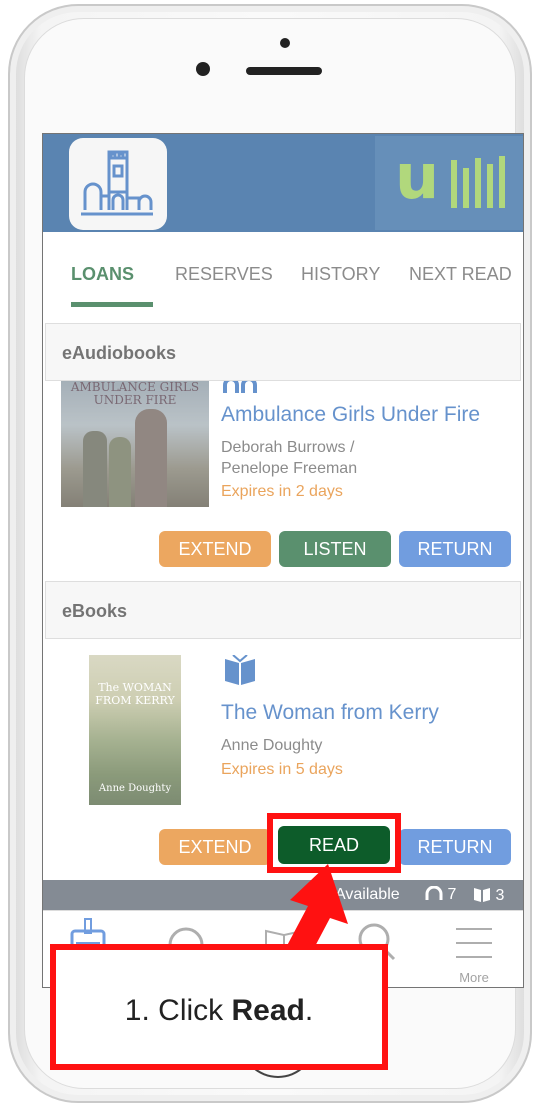  Describe the element at coordinates (282, 491) in the screenshot. I see `expiry-text: Expires in 2 days` at that location.